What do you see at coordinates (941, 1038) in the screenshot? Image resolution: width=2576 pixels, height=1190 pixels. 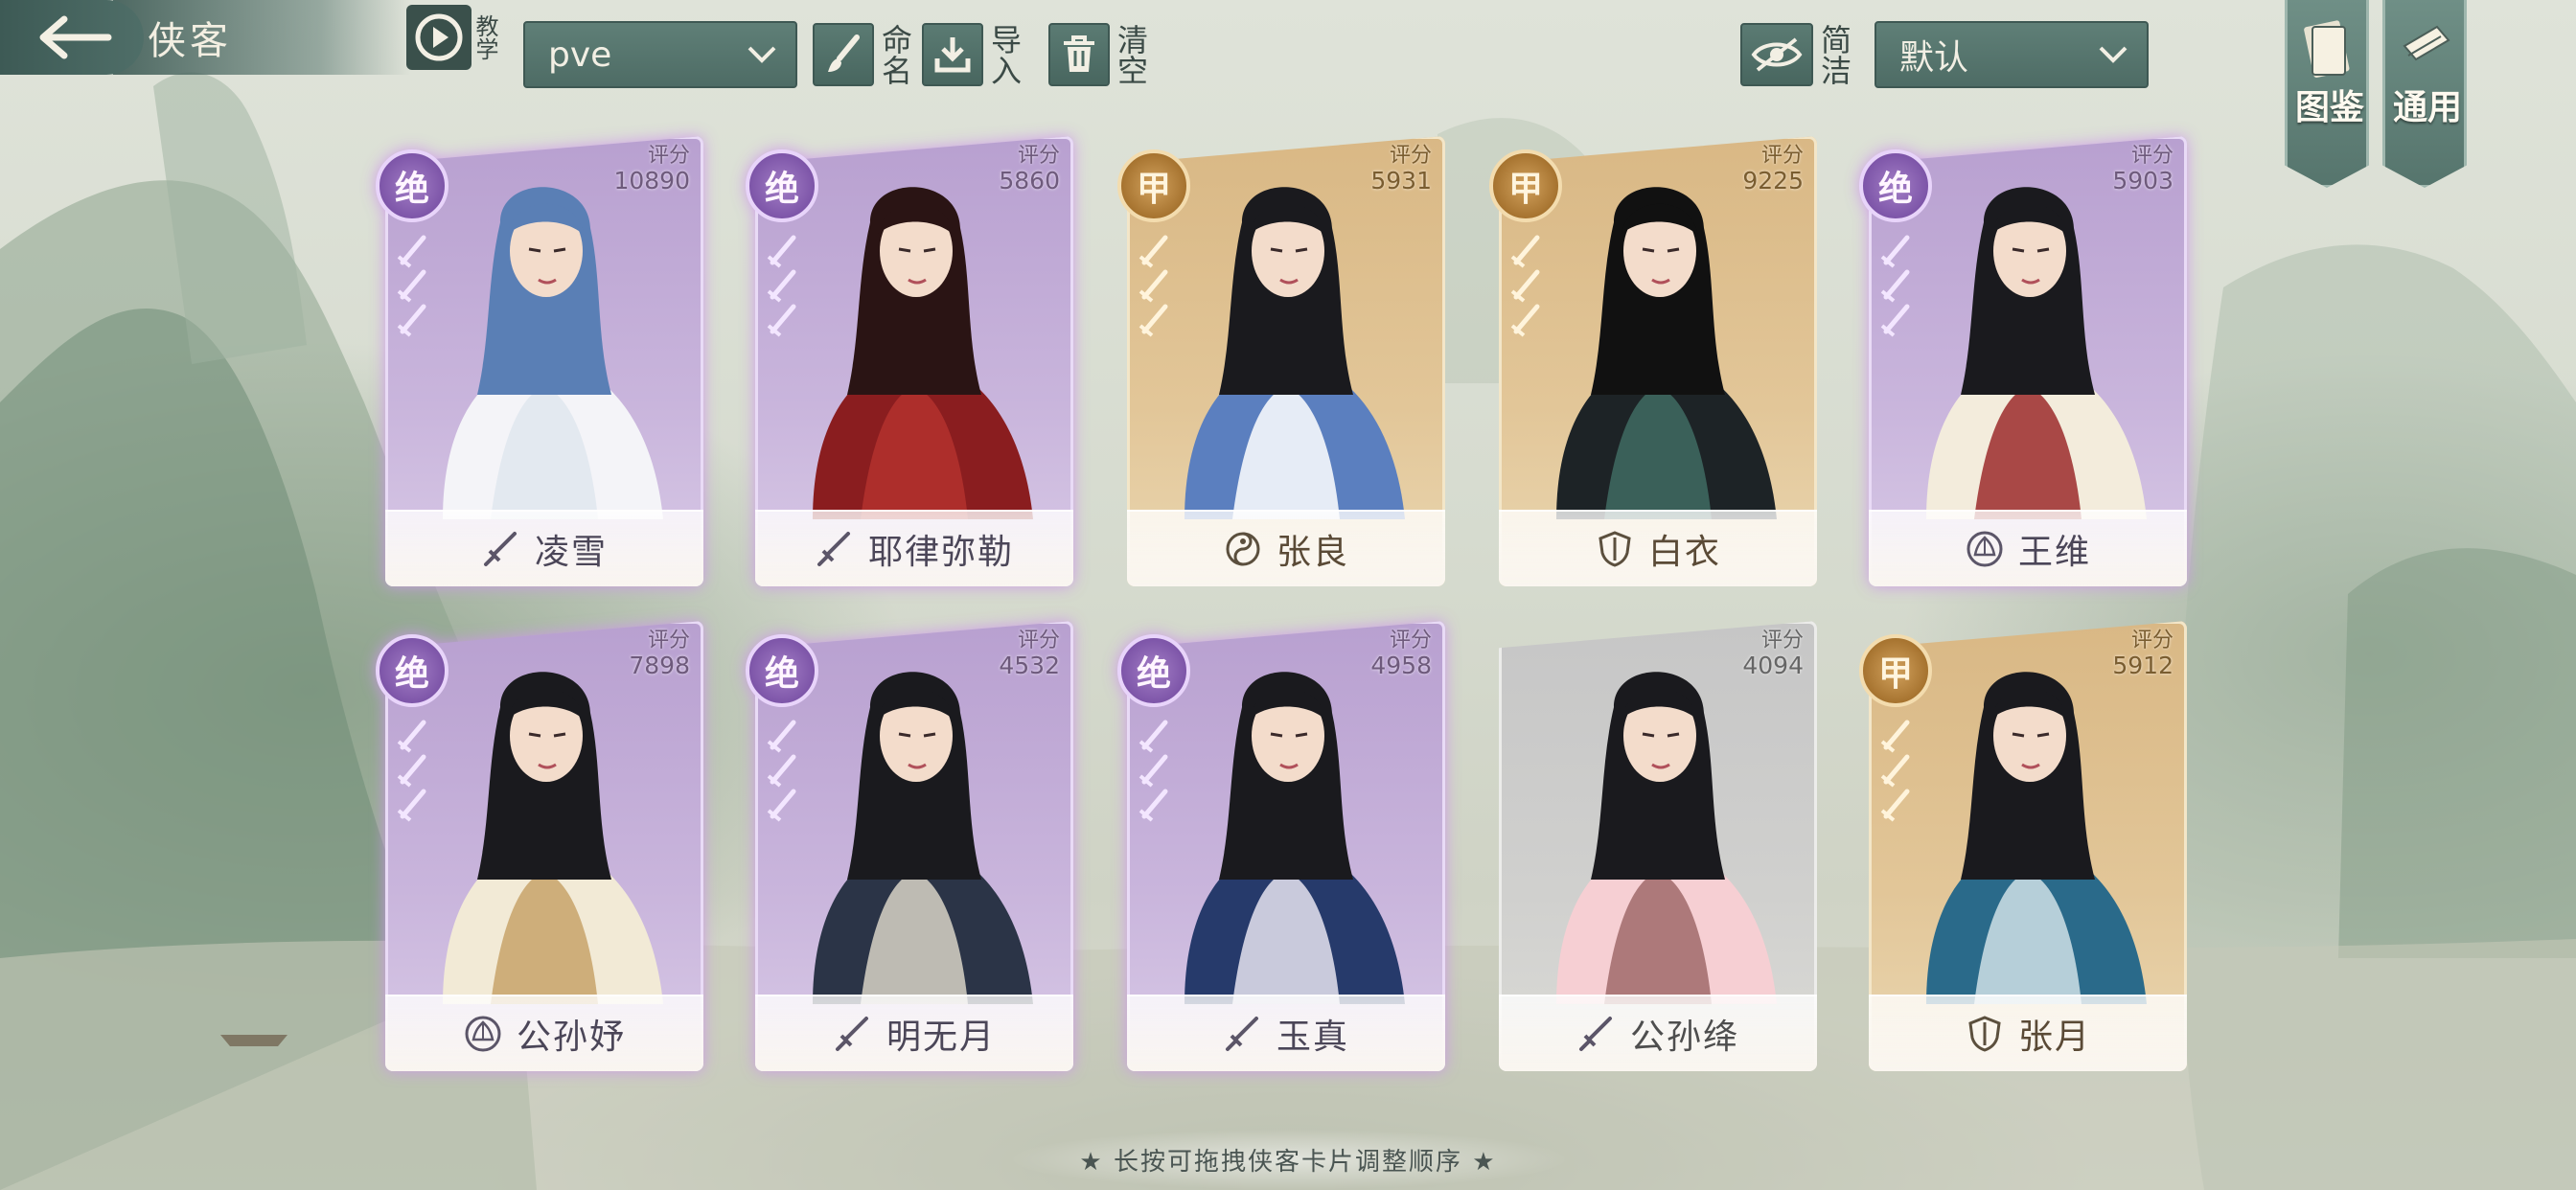 I see `hero-name: 明无月` at bounding box center [941, 1038].